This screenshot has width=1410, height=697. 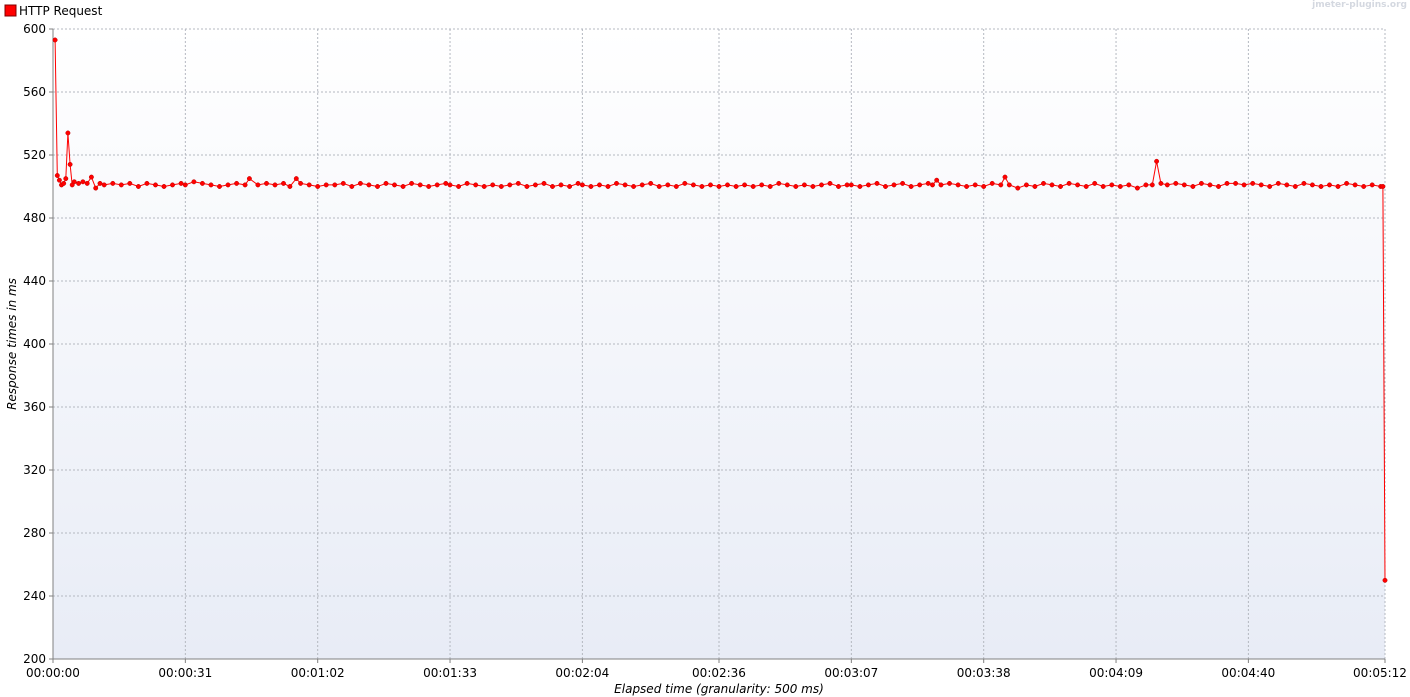 What do you see at coordinates (450, 673) in the screenshot?
I see `x-tick-label: 00:01:33` at bounding box center [450, 673].